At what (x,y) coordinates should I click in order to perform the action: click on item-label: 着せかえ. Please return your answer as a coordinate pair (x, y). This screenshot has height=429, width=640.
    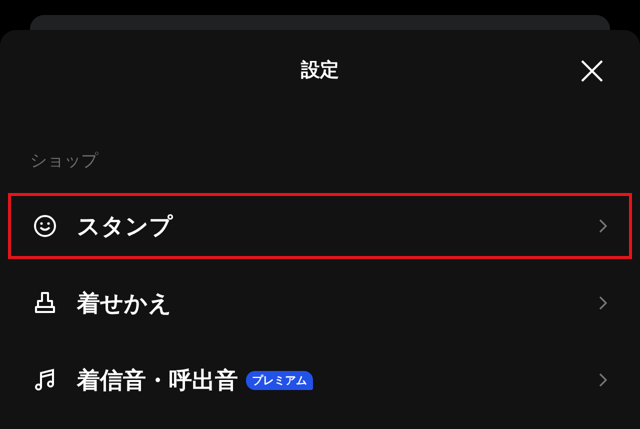
    Looking at the image, I should click on (124, 304).